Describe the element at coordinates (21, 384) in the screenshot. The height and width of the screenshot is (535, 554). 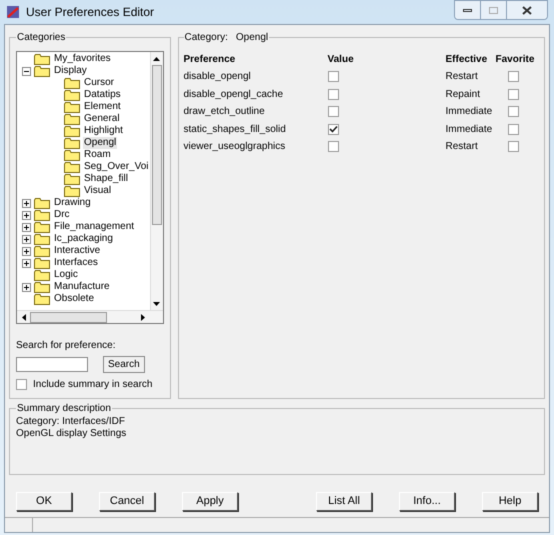
I see `include-summary-checkbox` at that location.